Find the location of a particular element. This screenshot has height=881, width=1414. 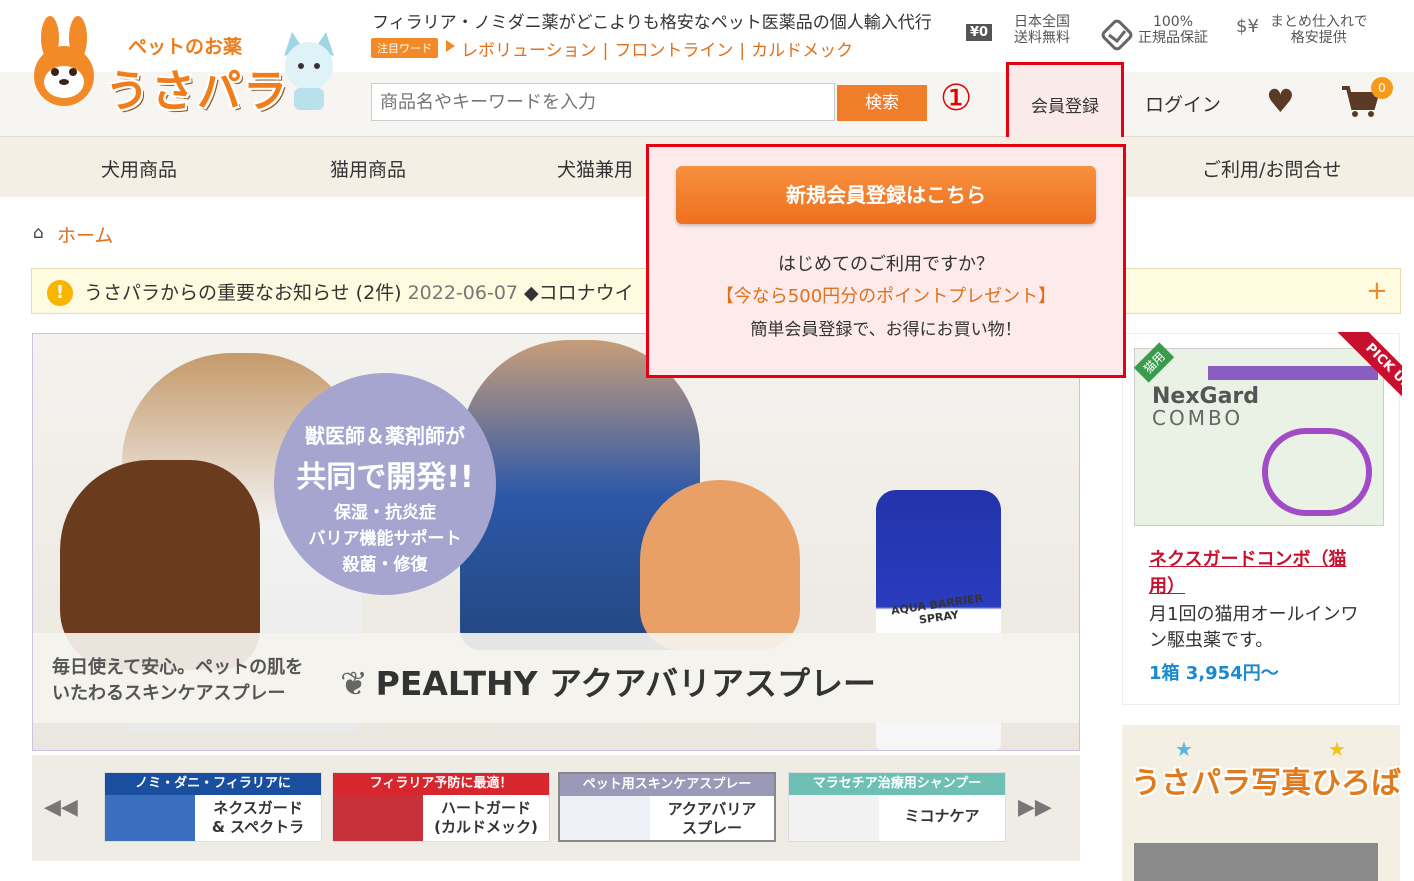

dropdown-promo: 【今なら500円分のポイントプレゼント】 is located at coordinates (886, 296).